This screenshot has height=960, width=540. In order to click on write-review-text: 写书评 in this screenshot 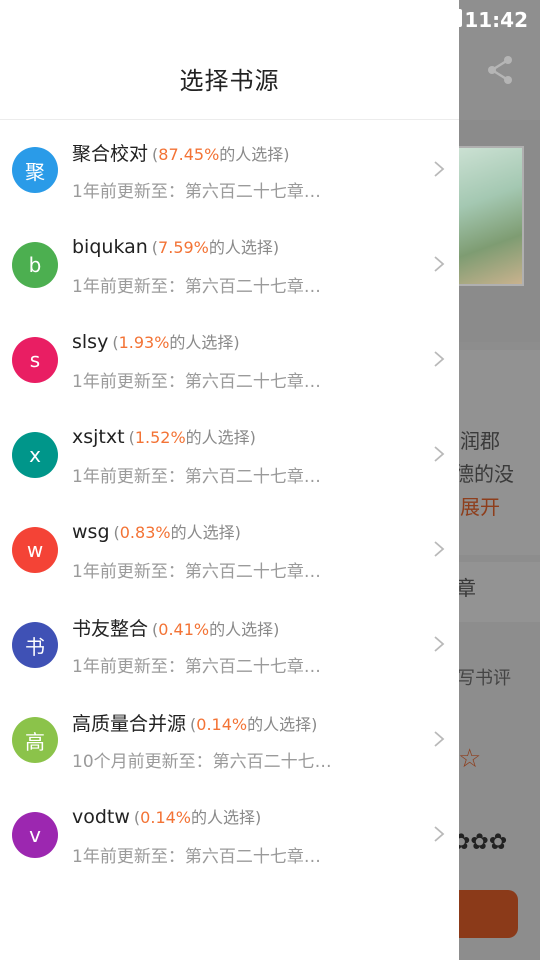, I will do `click(484, 677)`.